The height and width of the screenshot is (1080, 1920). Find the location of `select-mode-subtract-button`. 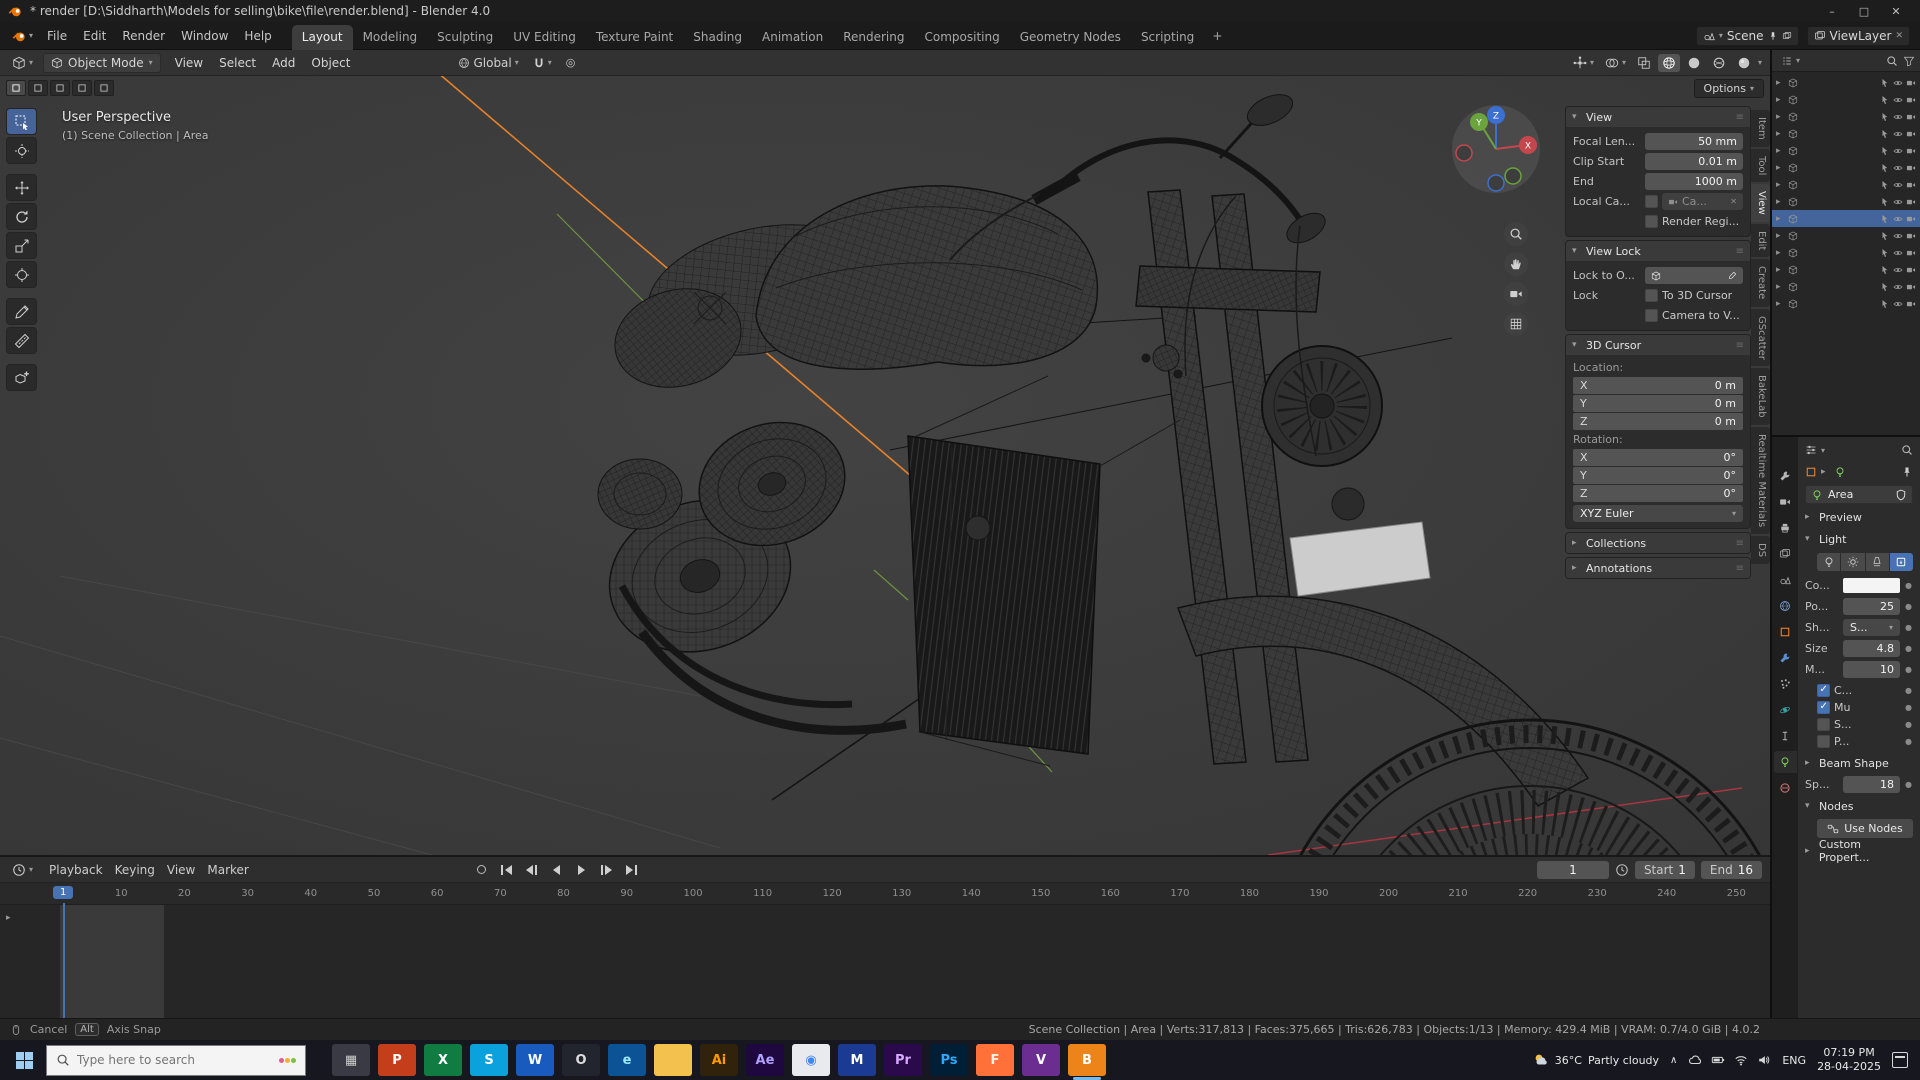

select-mode-subtract-button is located at coordinates (60, 88).